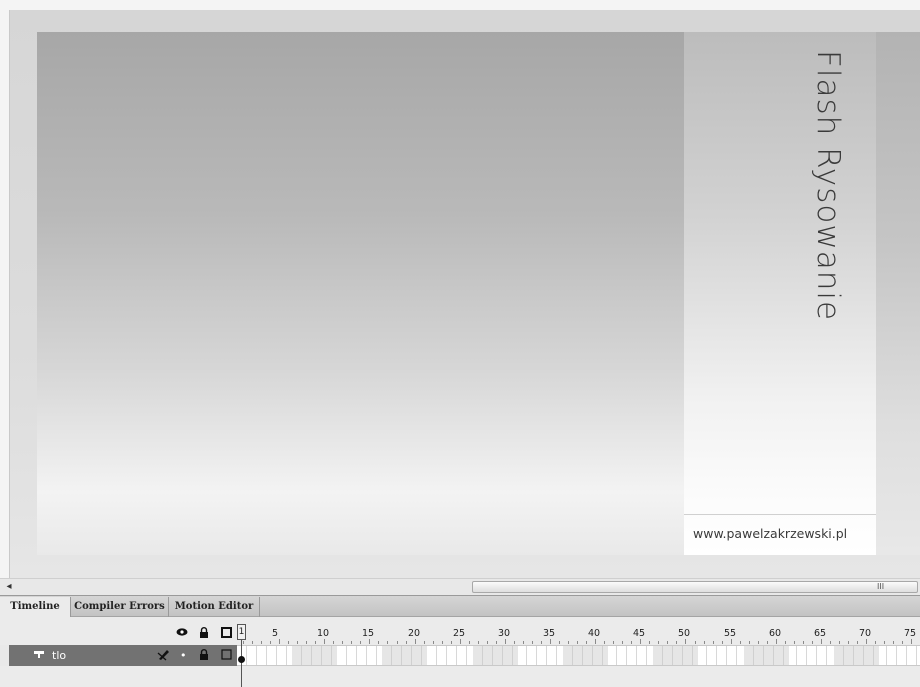 Image resolution: width=920 pixels, height=687 pixels. I want to click on layer-lock-icon, so click(204, 656).